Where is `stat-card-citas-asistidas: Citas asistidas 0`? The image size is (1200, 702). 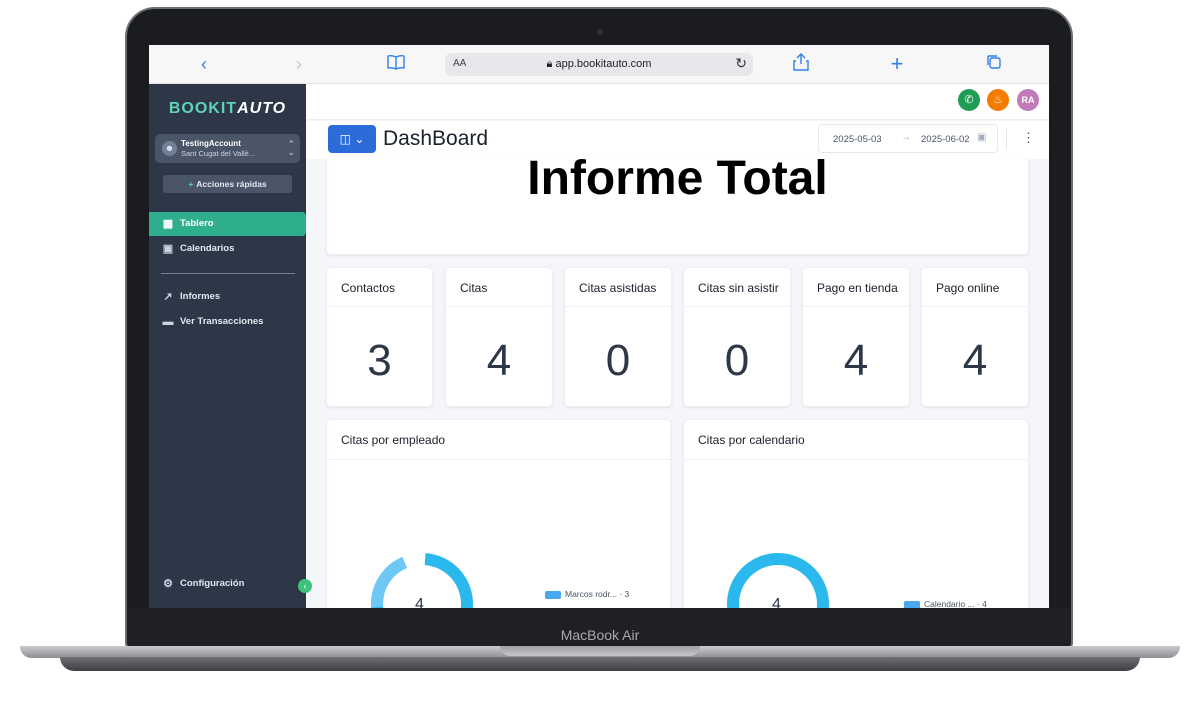 stat-card-citas-asistidas: Citas asistidas 0 is located at coordinates (618, 337).